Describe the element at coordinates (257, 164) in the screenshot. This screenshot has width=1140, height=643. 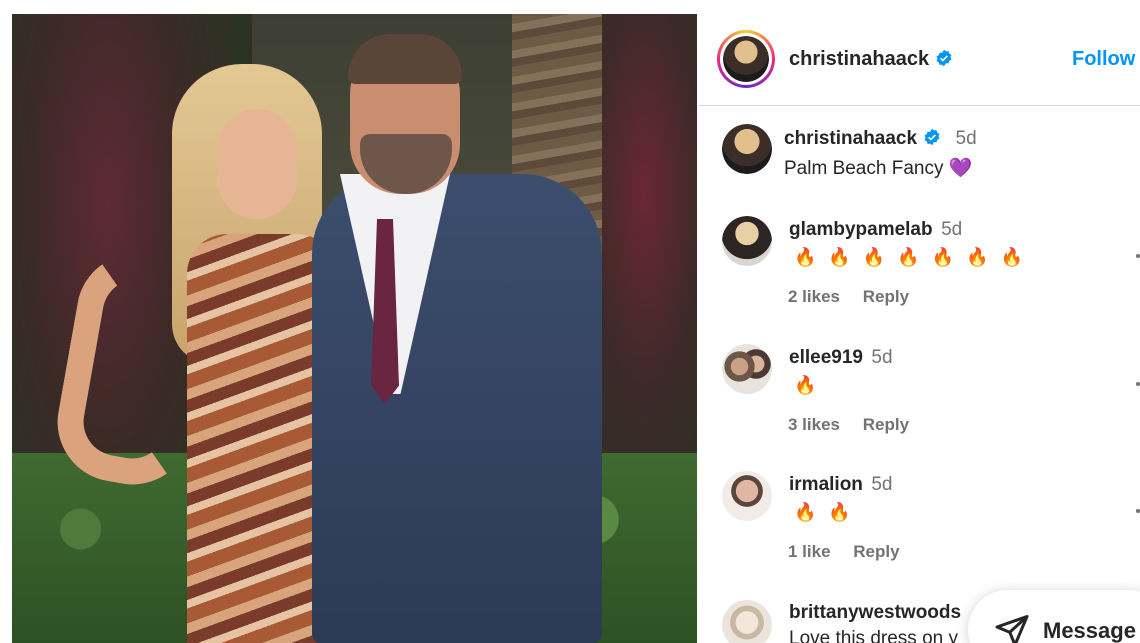
I see `photo-woman-face` at that location.